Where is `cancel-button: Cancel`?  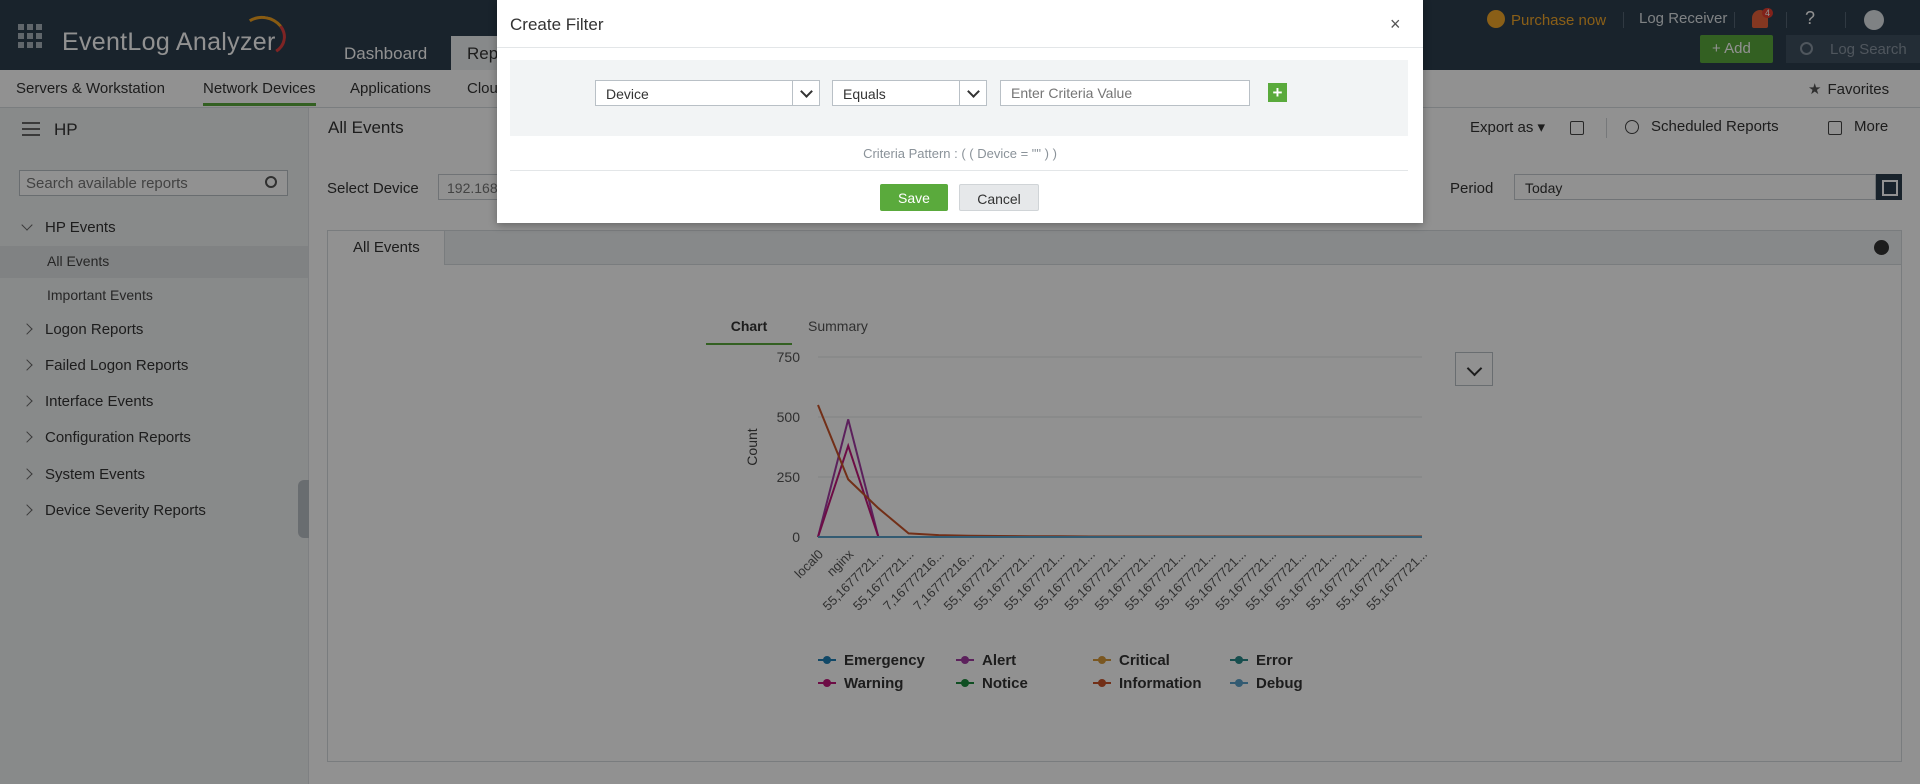
cancel-button: Cancel is located at coordinates (999, 197).